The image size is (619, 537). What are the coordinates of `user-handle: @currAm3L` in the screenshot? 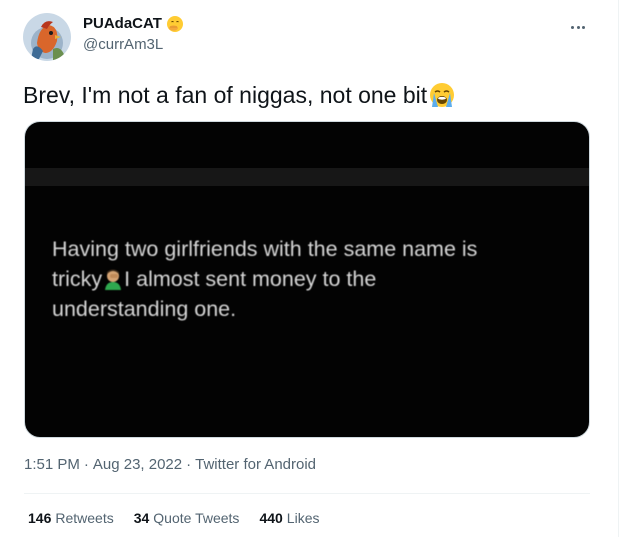 It's located at (123, 45).